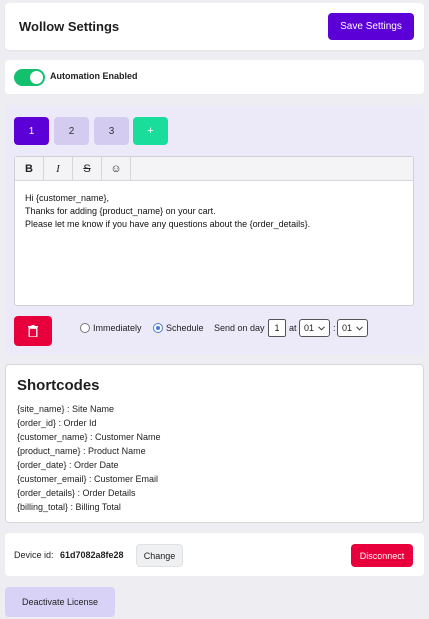 The width and height of the screenshot is (429, 619). What do you see at coordinates (88, 479) in the screenshot?
I see `shortcode-item: {customer_email} : Customer Email` at bounding box center [88, 479].